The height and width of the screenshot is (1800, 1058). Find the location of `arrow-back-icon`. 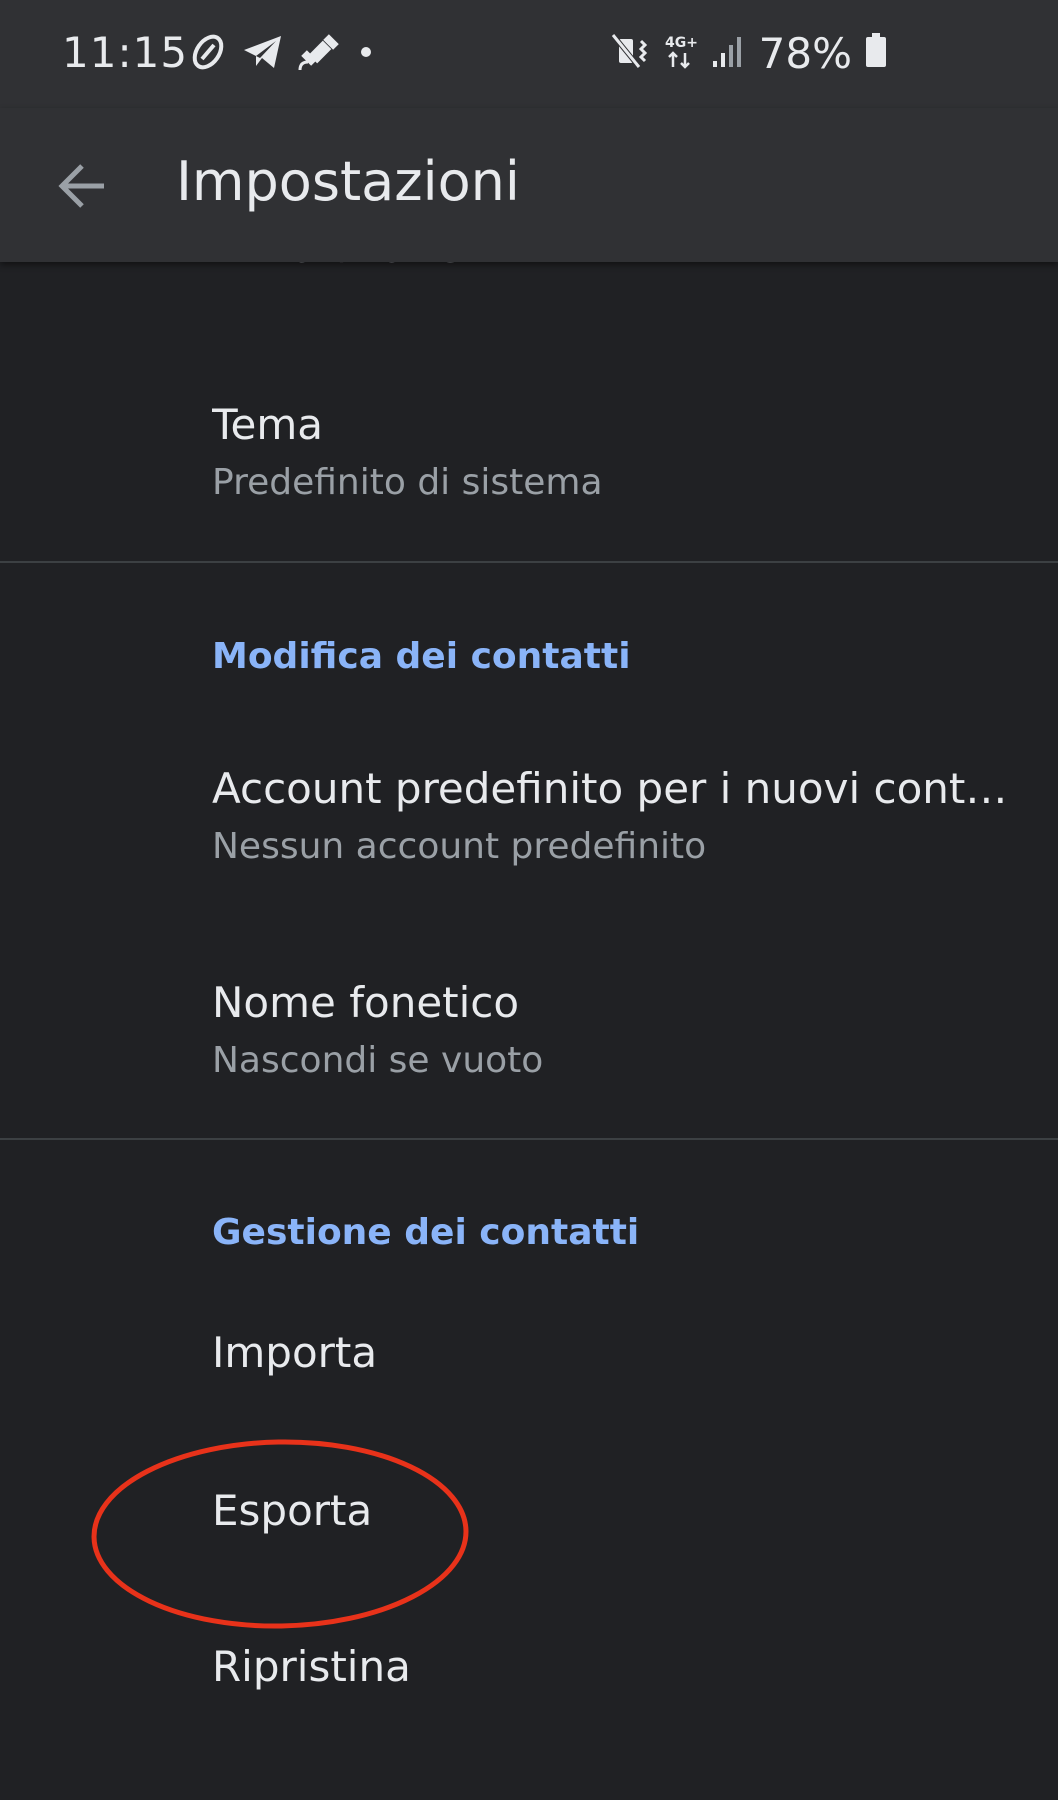

arrow-back-icon is located at coordinates (82, 188).